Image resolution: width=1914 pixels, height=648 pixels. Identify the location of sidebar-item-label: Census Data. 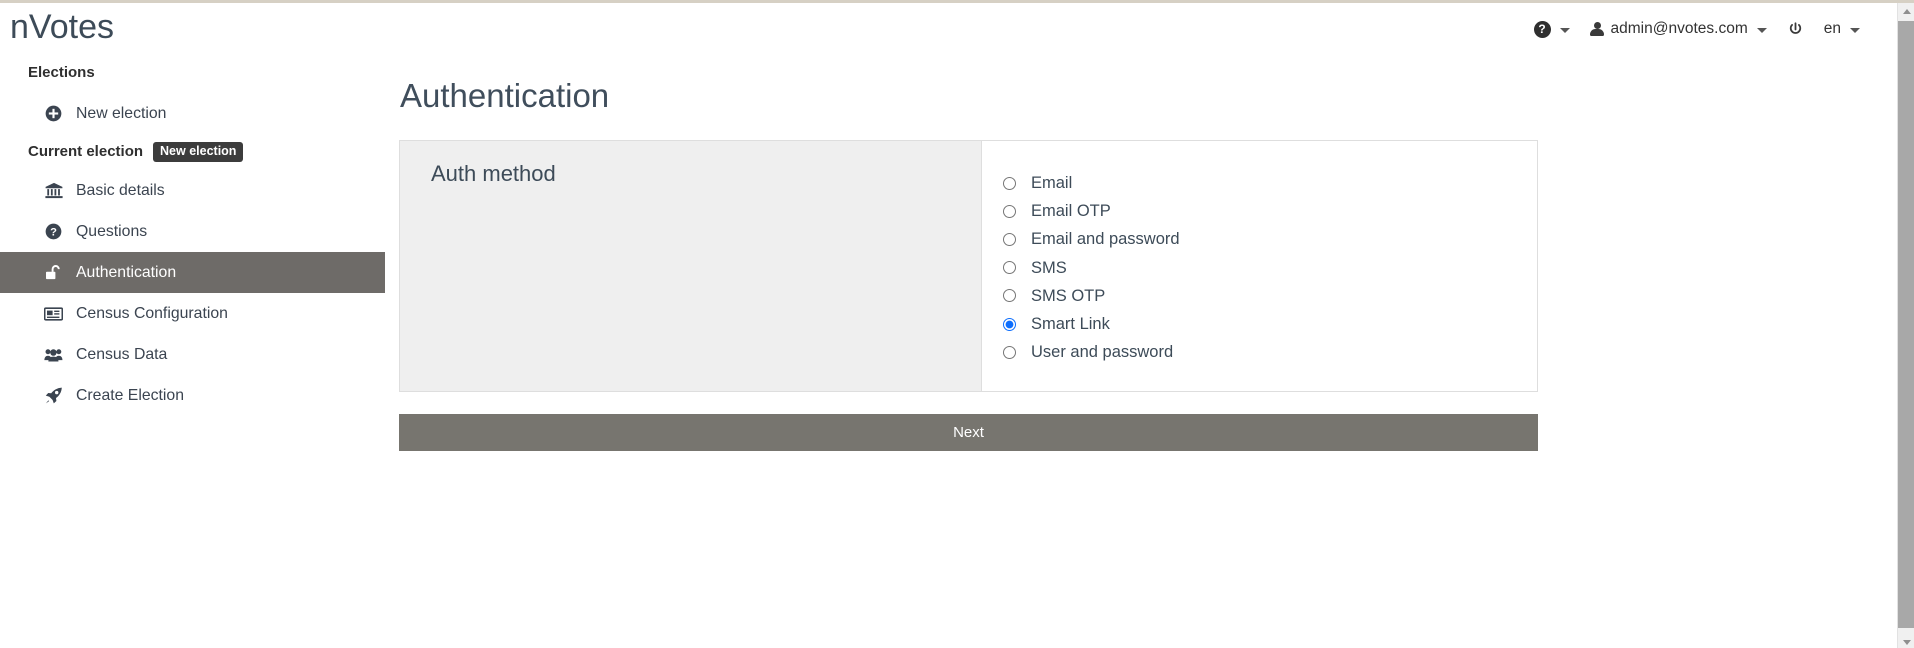
(122, 354).